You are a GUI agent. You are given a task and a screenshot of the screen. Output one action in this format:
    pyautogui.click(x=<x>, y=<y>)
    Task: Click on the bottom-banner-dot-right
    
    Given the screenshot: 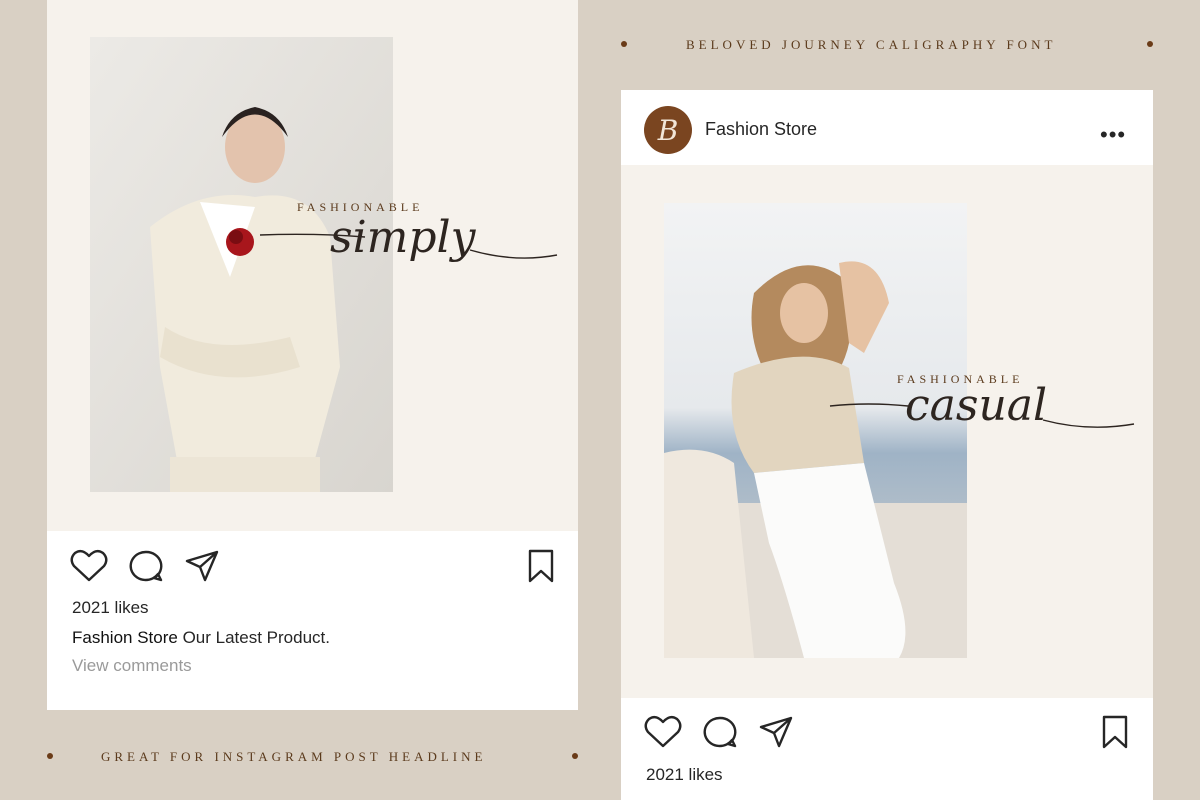 What is the action you would take?
    pyautogui.click(x=575, y=756)
    